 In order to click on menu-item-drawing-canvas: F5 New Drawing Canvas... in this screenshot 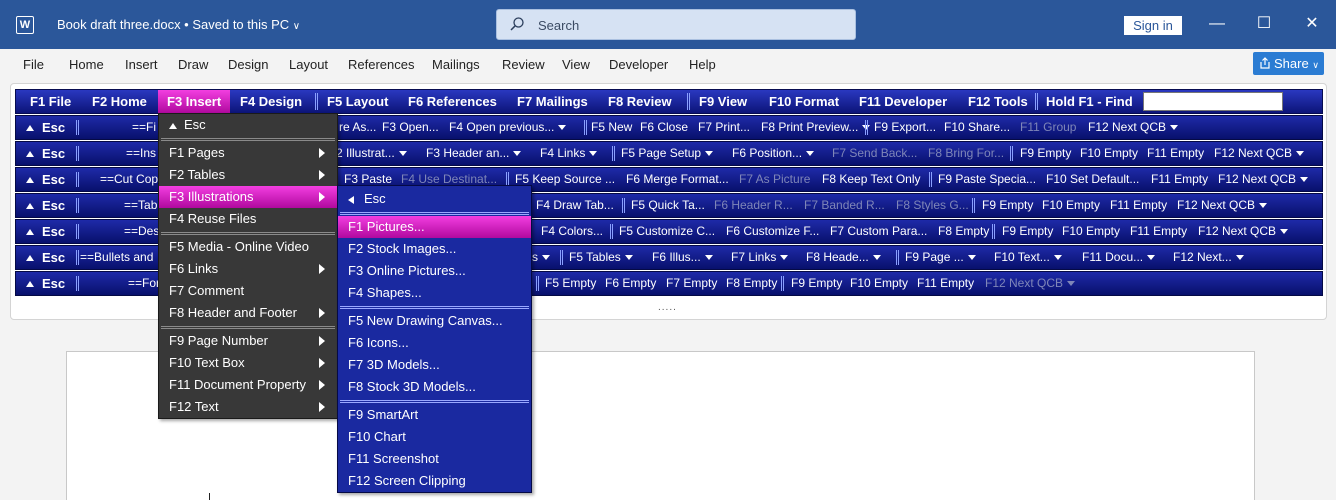, I will do `click(434, 321)`.